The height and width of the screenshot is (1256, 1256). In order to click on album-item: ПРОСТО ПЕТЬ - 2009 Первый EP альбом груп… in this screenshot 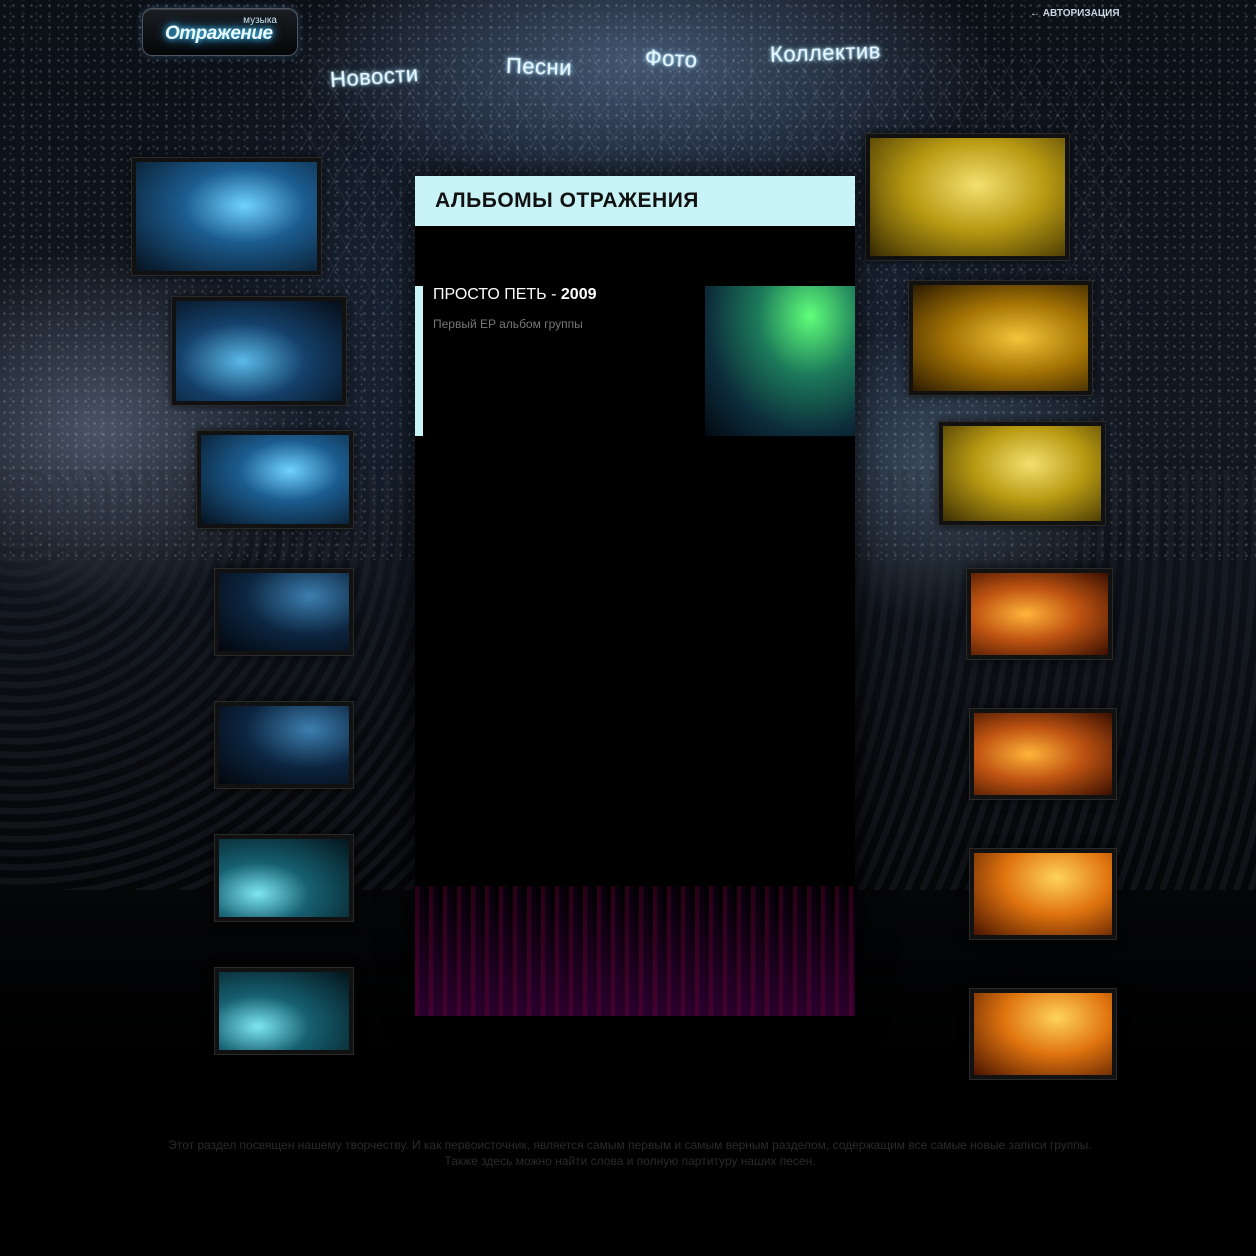, I will do `click(635, 361)`.